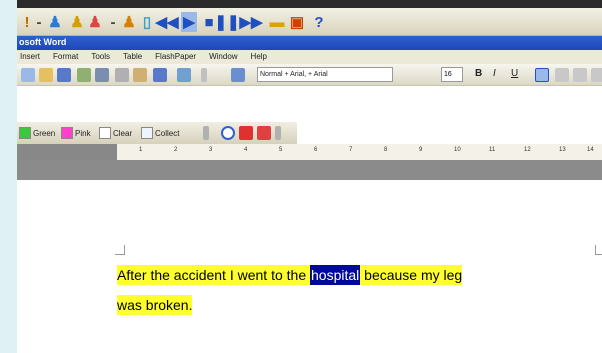  I want to click on pink-swatch-icon, so click(67, 133).